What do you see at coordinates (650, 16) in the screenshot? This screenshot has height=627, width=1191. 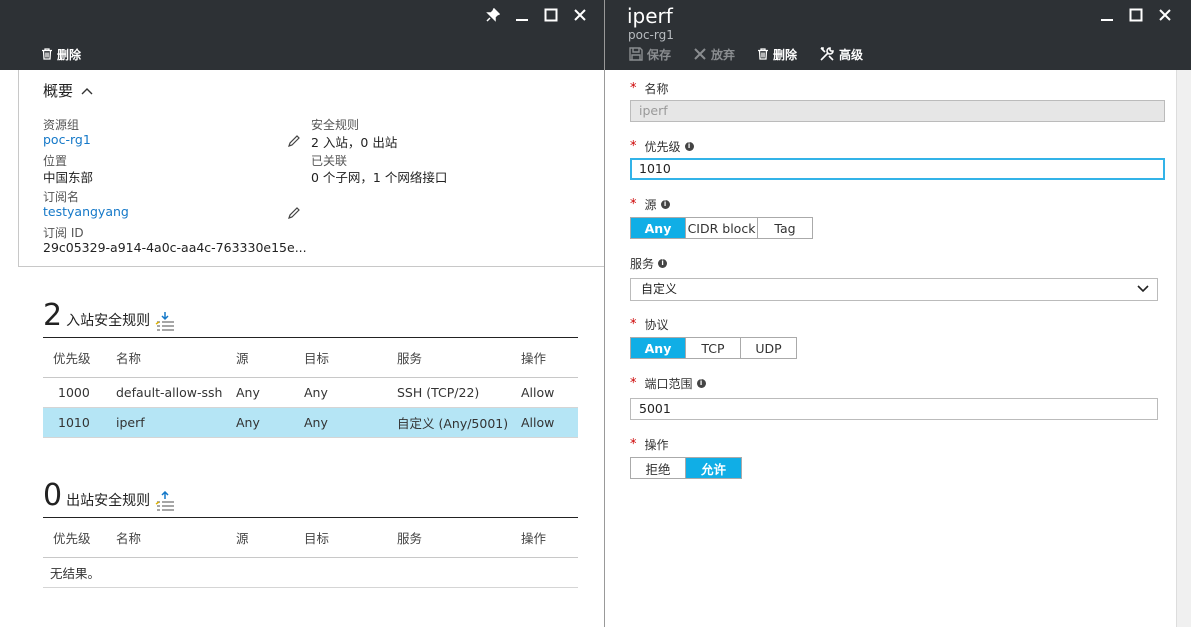 I see `blade-title: iperf` at bounding box center [650, 16].